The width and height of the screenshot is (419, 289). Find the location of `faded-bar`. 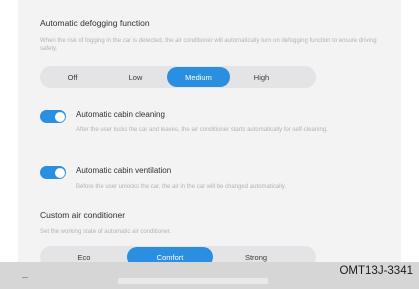

faded-bar is located at coordinates (193, 281).